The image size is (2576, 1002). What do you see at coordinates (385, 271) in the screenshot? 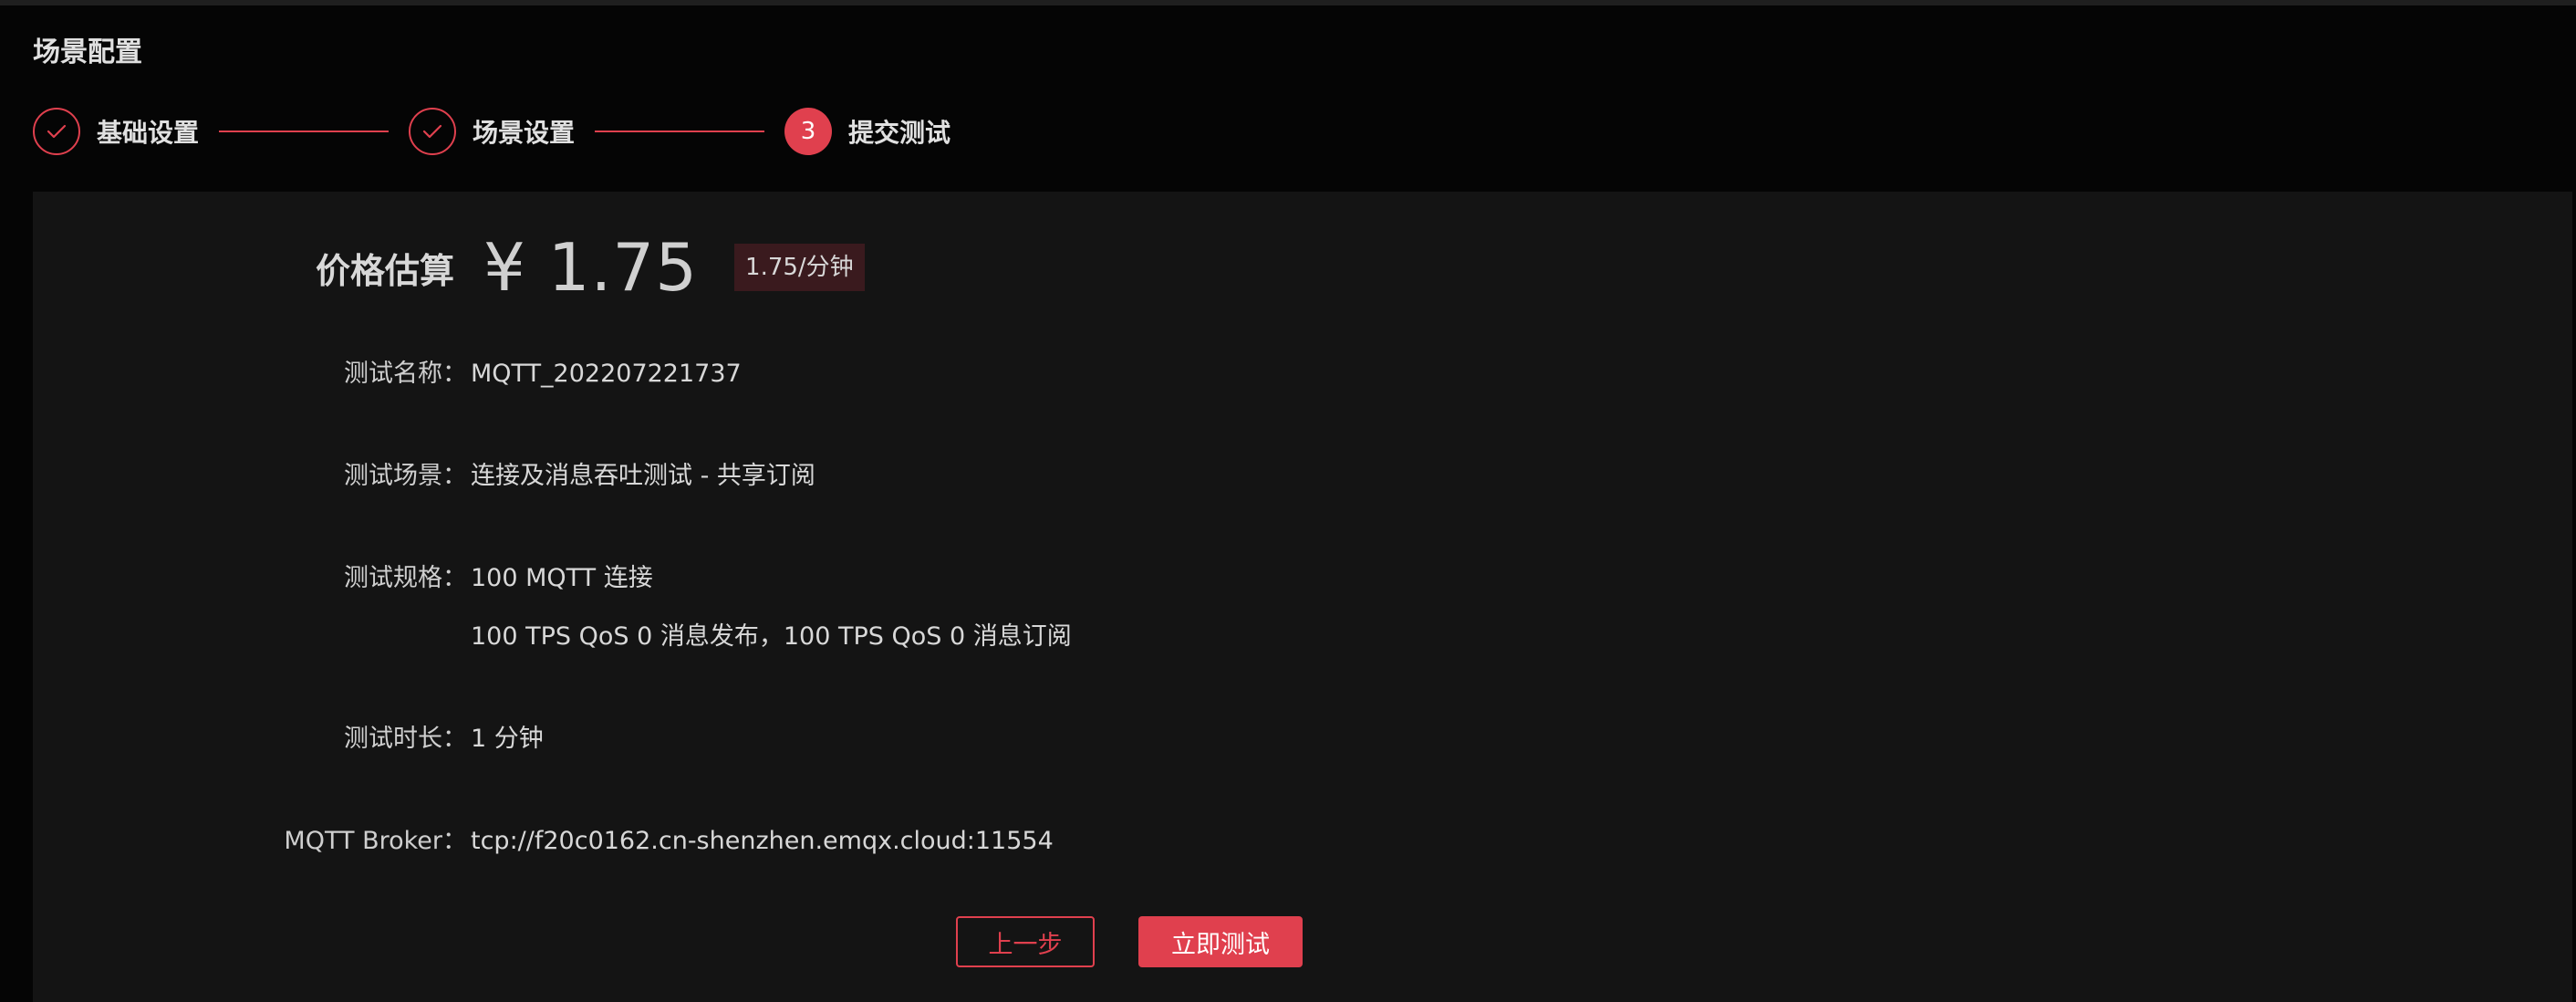
I see `price-label: 价格估算` at bounding box center [385, 271].